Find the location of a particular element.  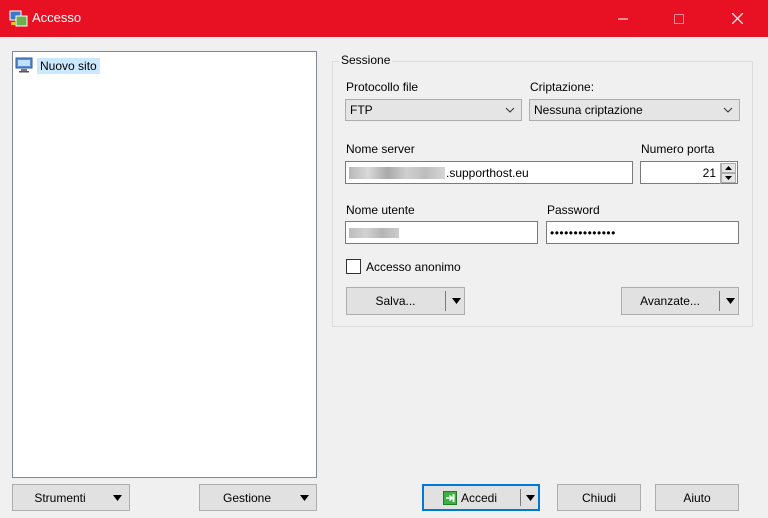

encryption-select: Nessuna criptazione is located at coordinates (634, 110).